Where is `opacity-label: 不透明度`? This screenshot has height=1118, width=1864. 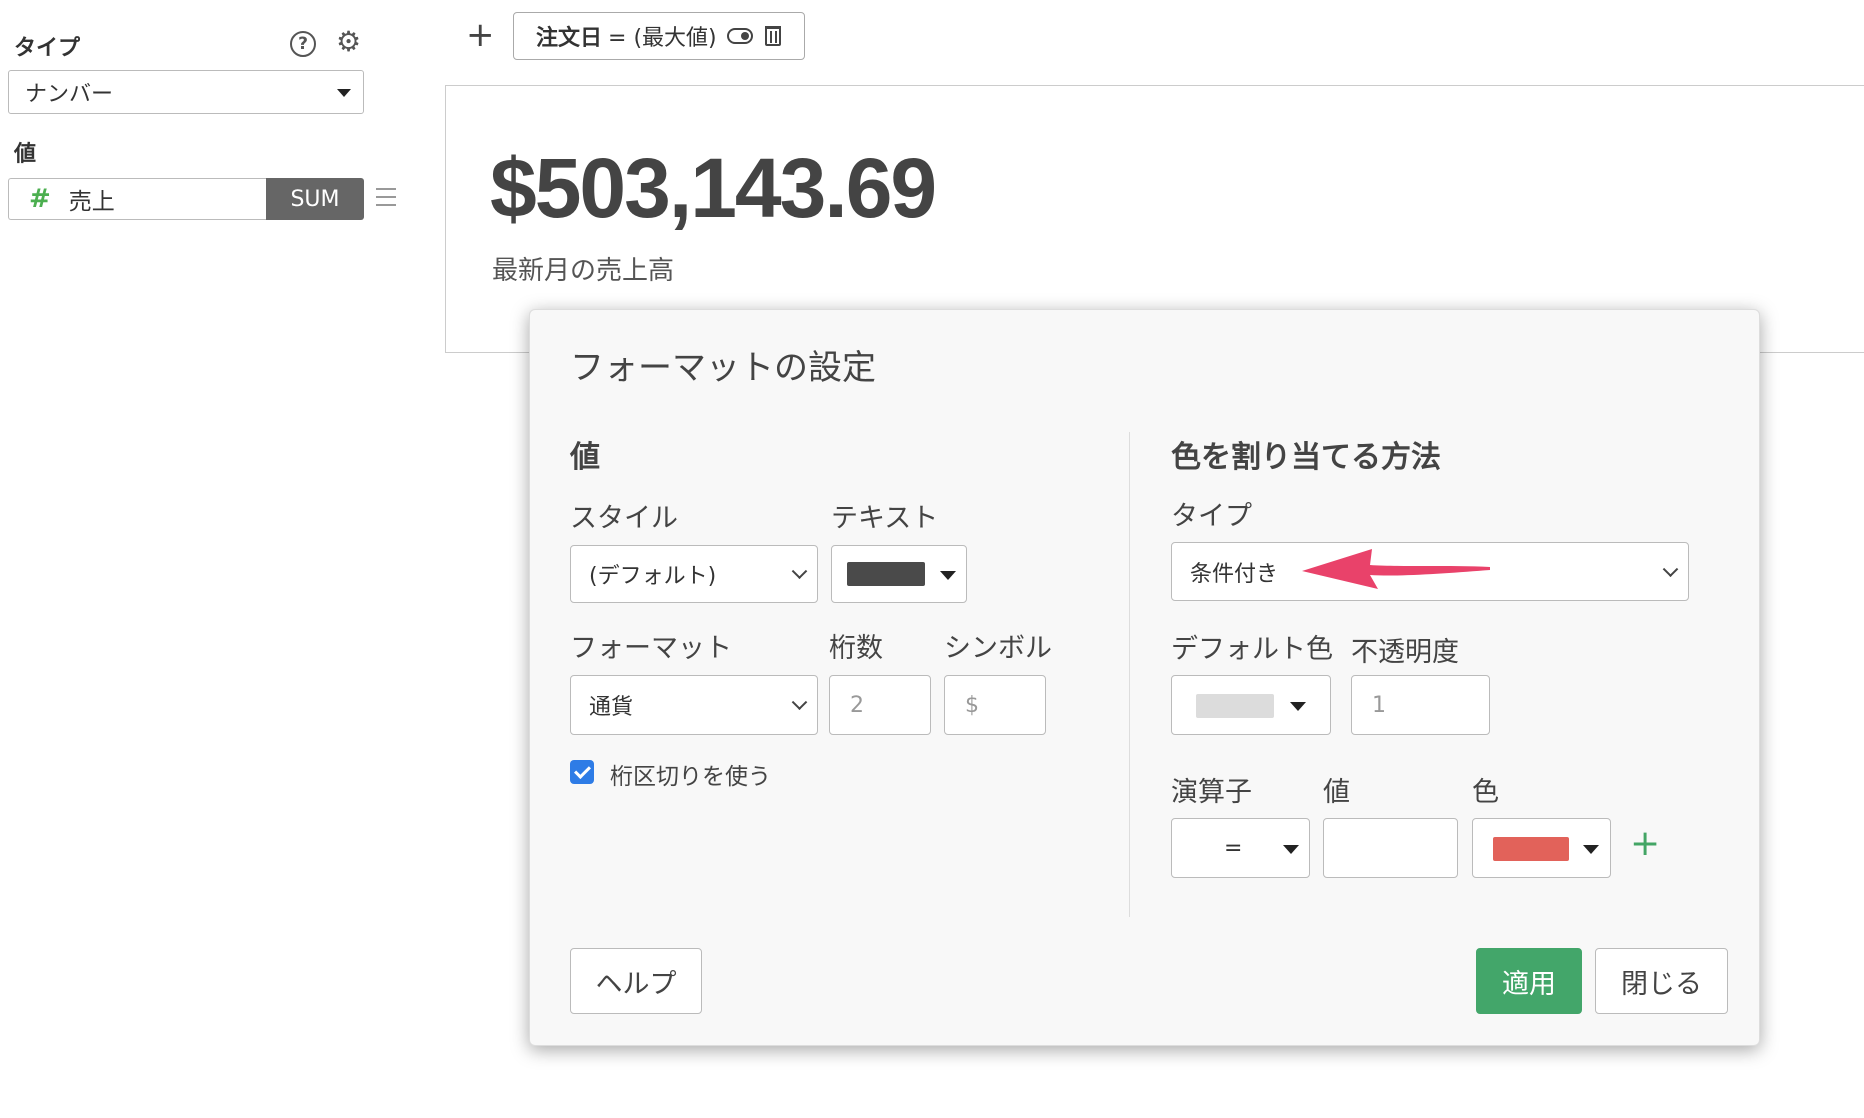
opacity-label: 不透明度 is located at coordinates (1405, 652).